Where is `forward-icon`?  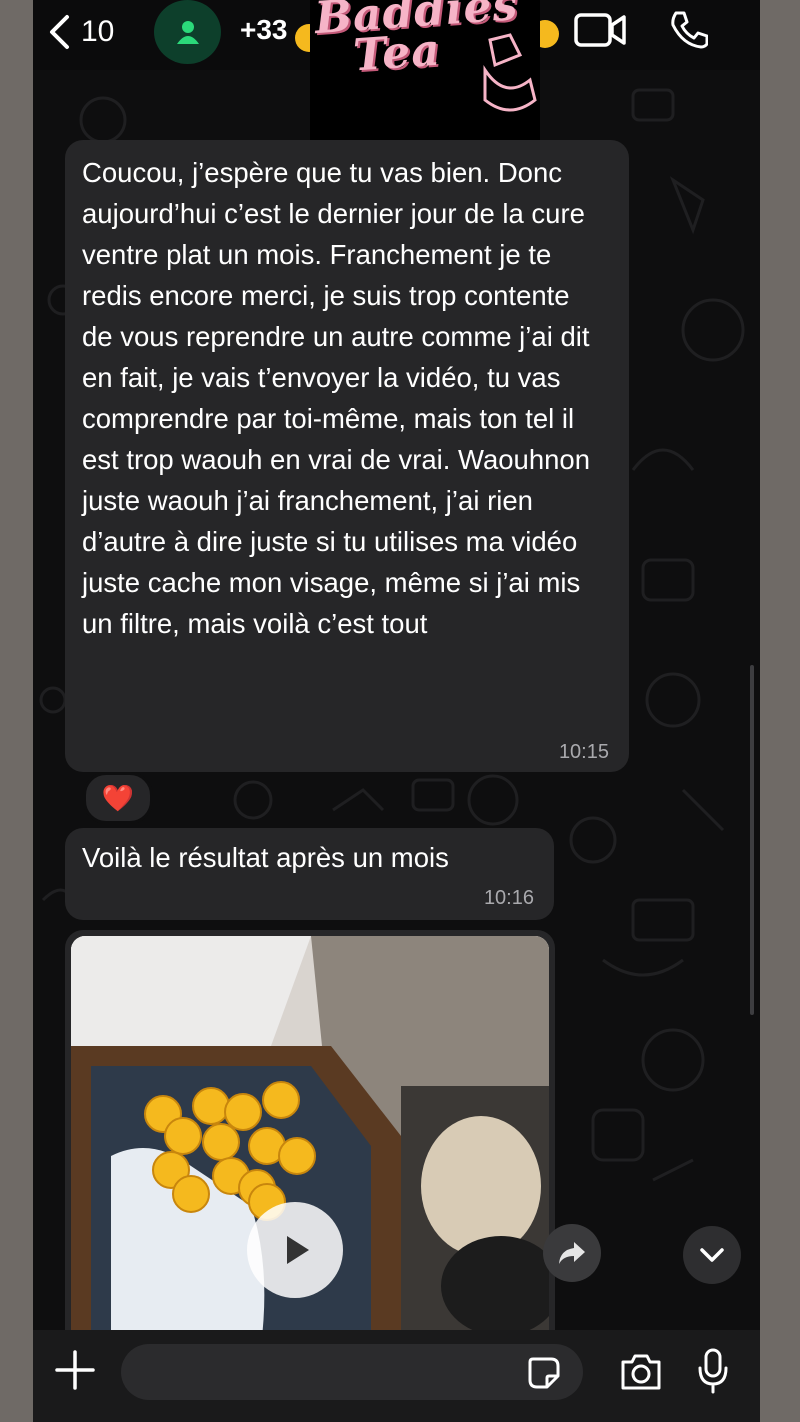 forward-icon is located at coordinates (572, 1253).